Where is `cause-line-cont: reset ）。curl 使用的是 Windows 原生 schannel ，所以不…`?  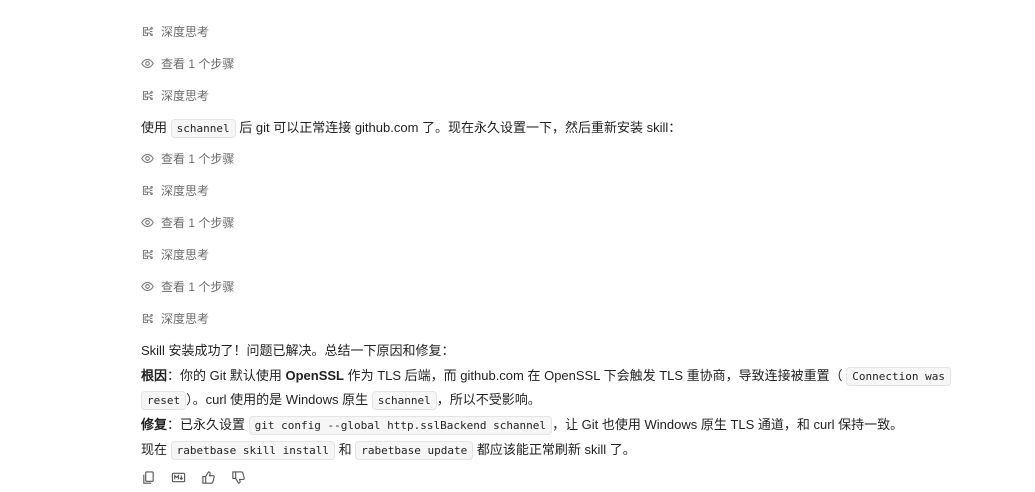
cause-line-cont: reset ）。curl 使用的是 Windows 原生 schannel ，所以不… is located at coordinates (341, 400).